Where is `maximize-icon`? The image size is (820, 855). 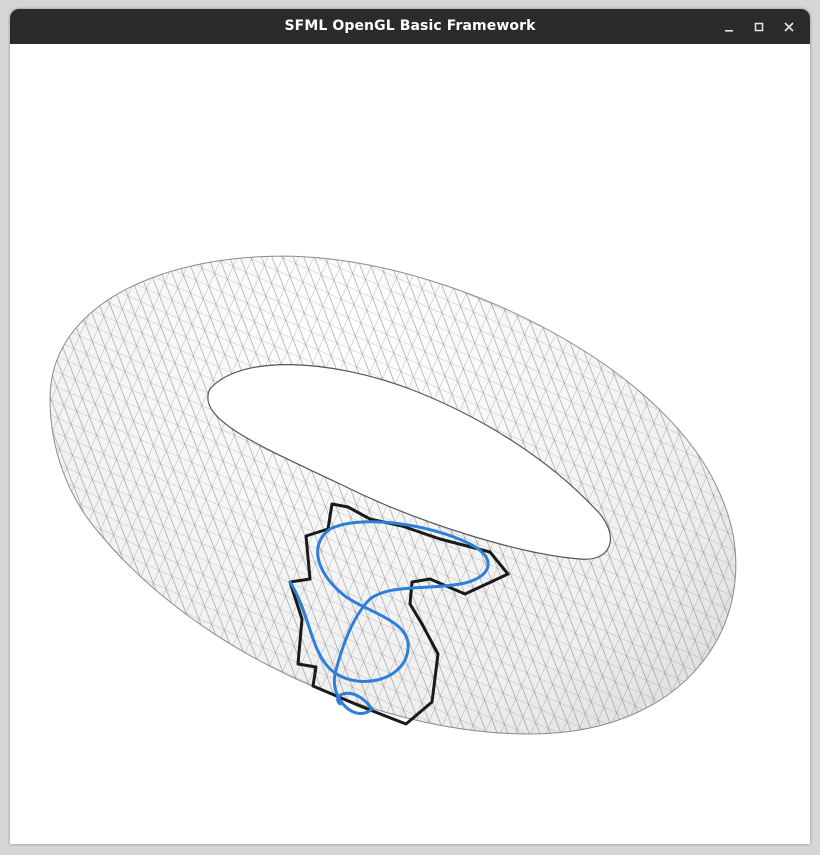 maximize-icon is located at coordinates (759, 26).